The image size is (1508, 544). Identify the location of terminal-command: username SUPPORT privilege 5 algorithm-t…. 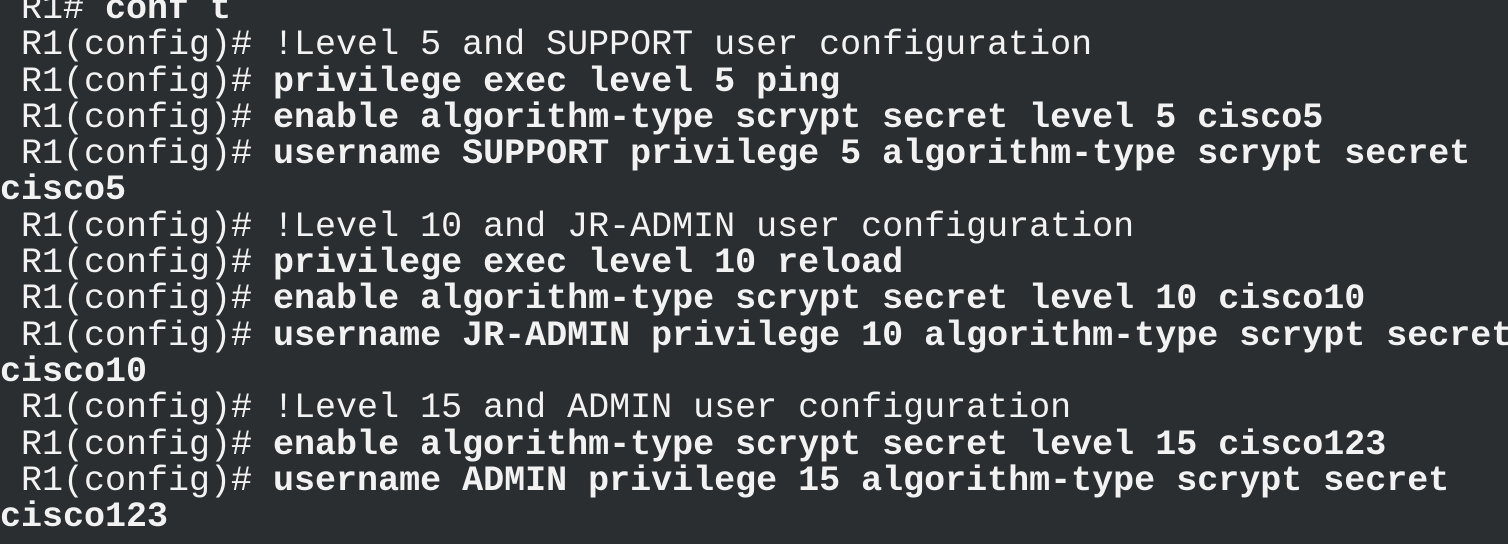
(872, 154).